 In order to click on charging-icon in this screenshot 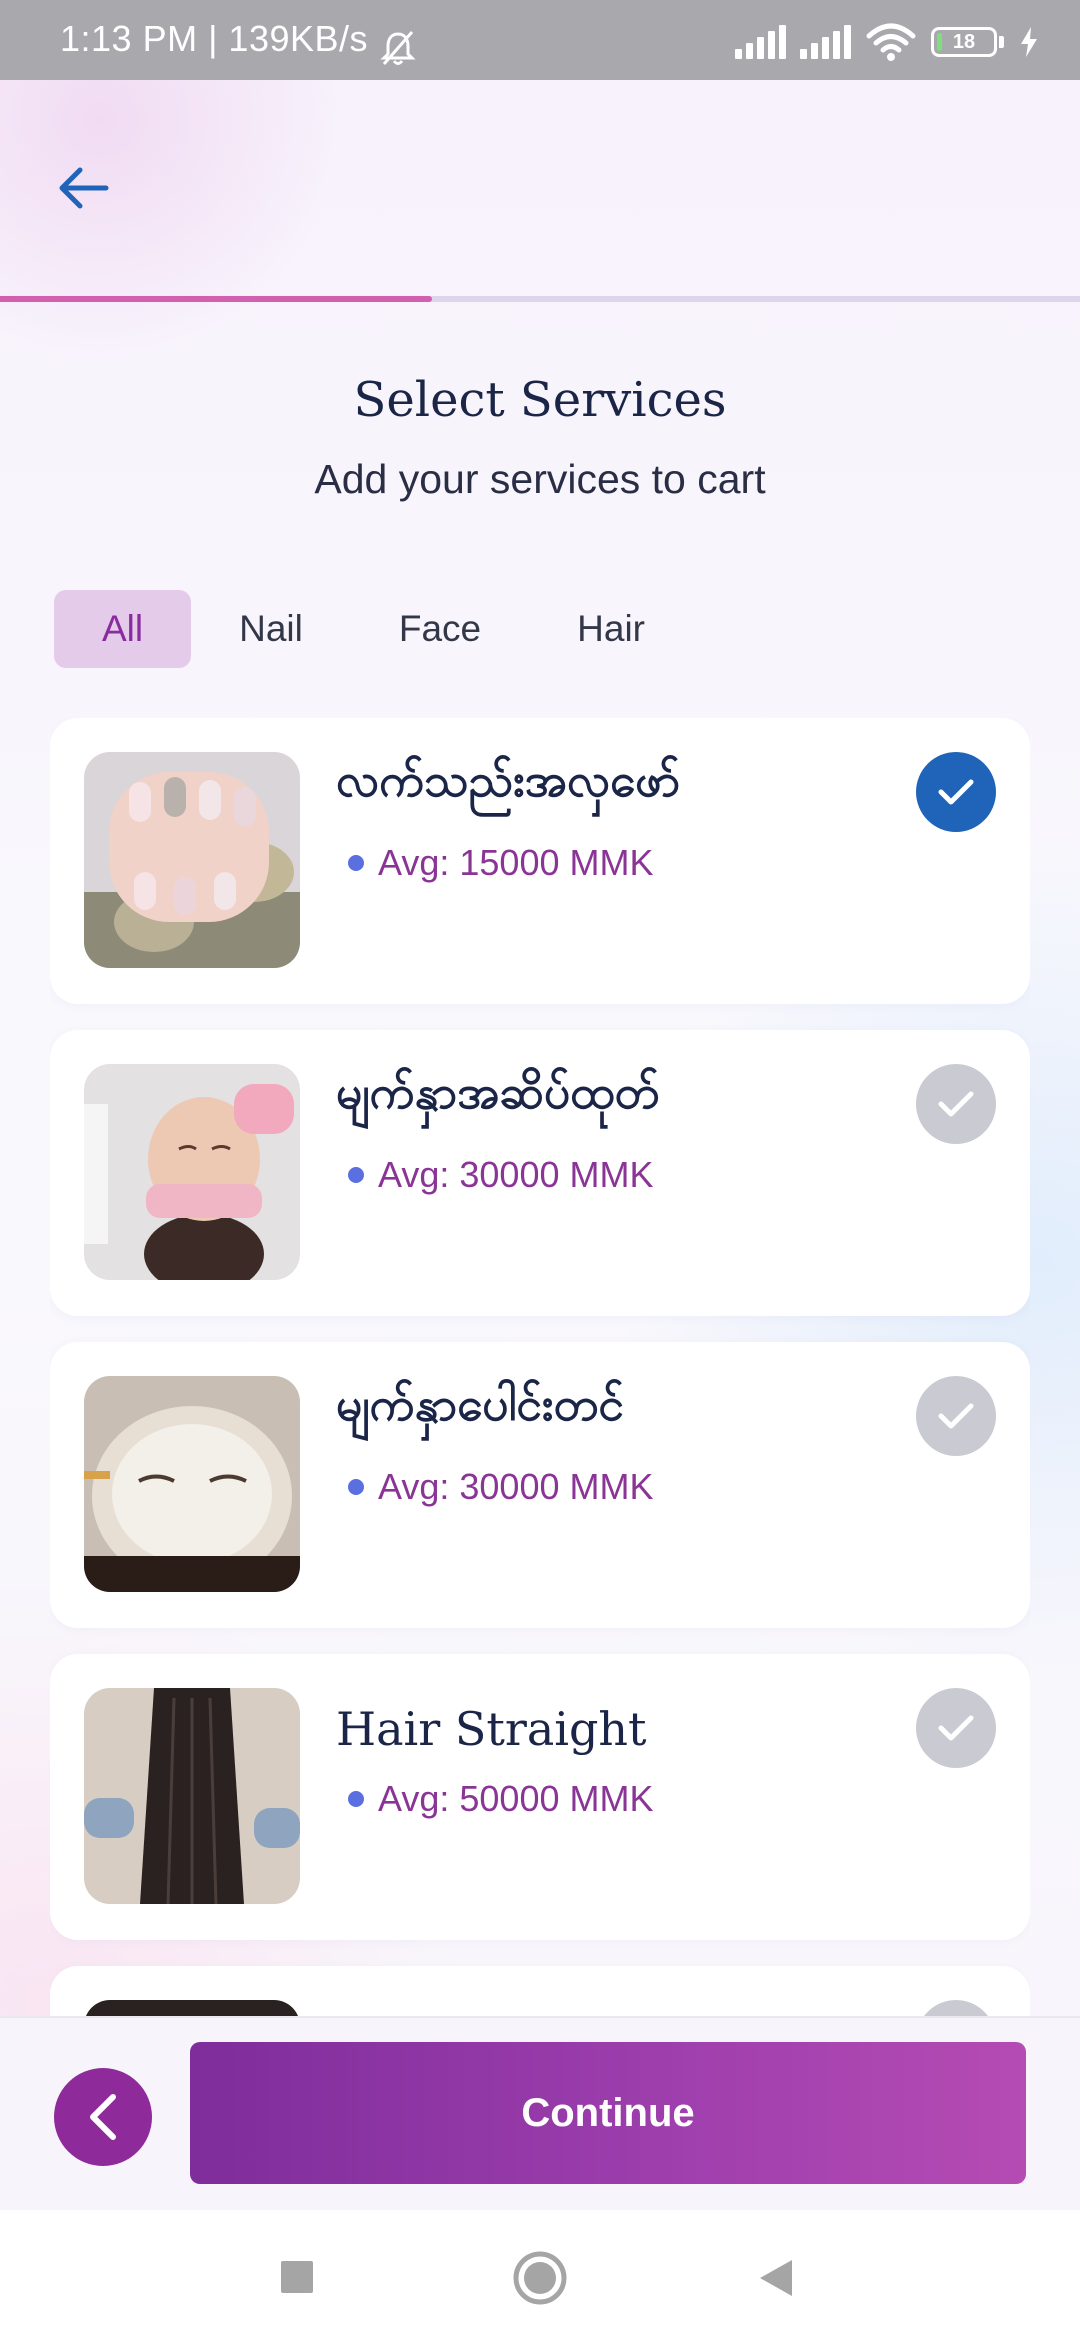, I will do `click(1029, 42)`.